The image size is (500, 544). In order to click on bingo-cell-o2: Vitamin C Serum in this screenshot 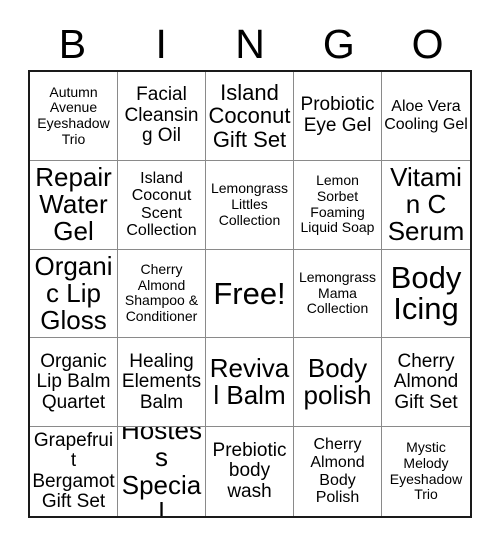, I will do `click(426, 205)`.